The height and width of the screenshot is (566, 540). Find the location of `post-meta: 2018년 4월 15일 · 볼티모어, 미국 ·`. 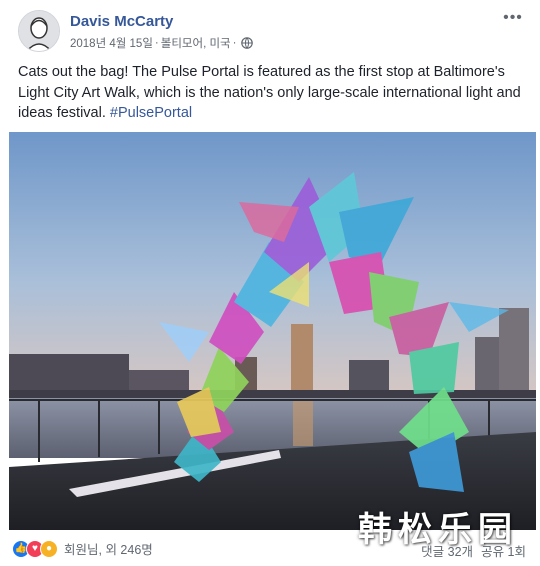

post-meta: 2018년 4월 15일 · 볼티모어, 미국 · is located at coordinates (162, 43).